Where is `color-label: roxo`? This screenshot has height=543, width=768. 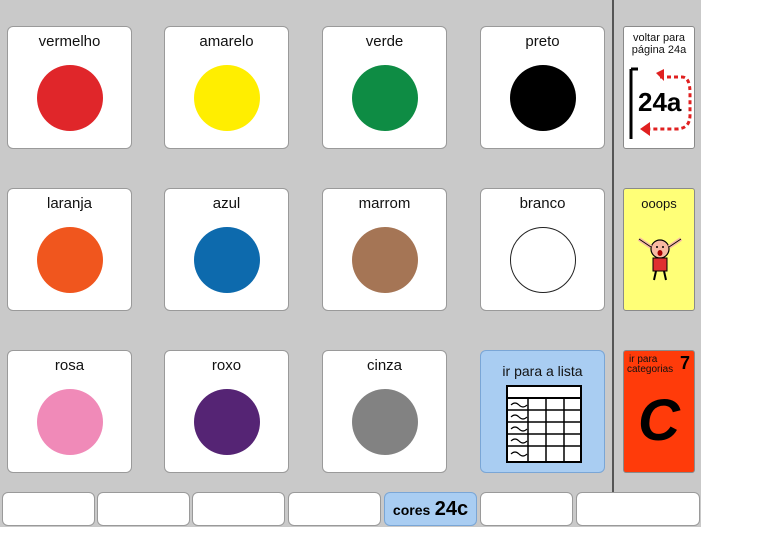 color-label: roxo is located at coordinates (226, 365).